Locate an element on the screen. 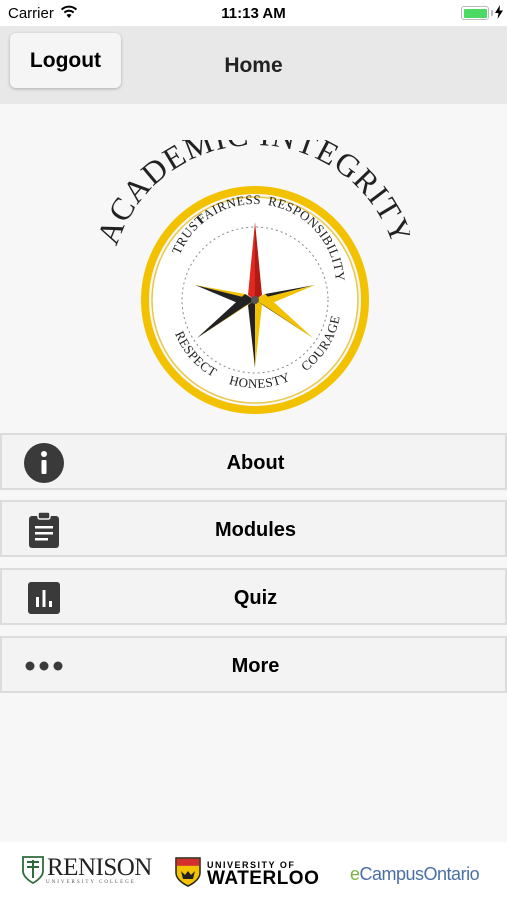  waterloo-logo: UNIVERSITY OF WATERLOO is located at coordinates (247, 873).